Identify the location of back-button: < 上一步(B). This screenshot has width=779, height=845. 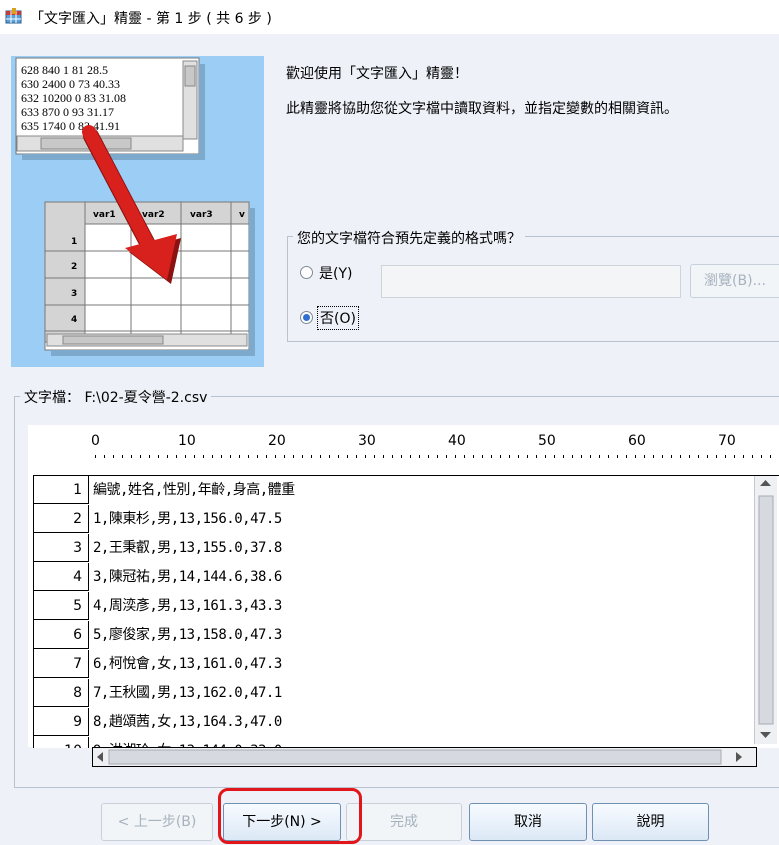
(157, 822).